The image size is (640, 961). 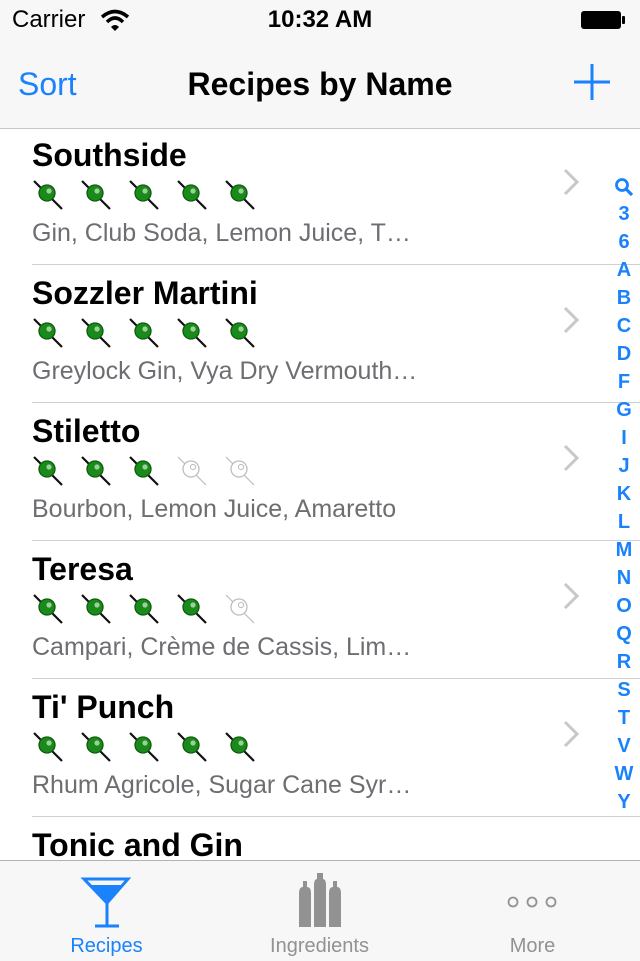 What do you see at coordinates (532, 902) in the screenshot?
I see `more-dots-icon` at bounding box center [532, 902].